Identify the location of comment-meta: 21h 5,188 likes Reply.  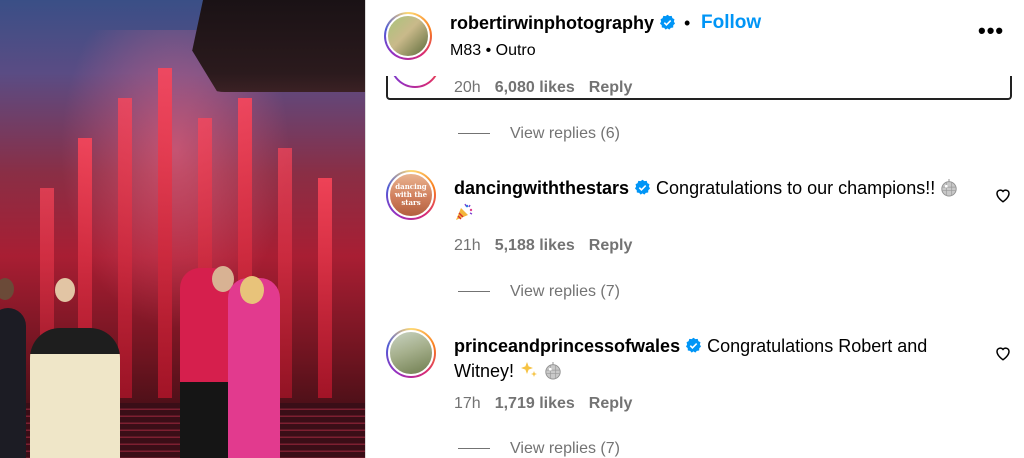
(543, 246).